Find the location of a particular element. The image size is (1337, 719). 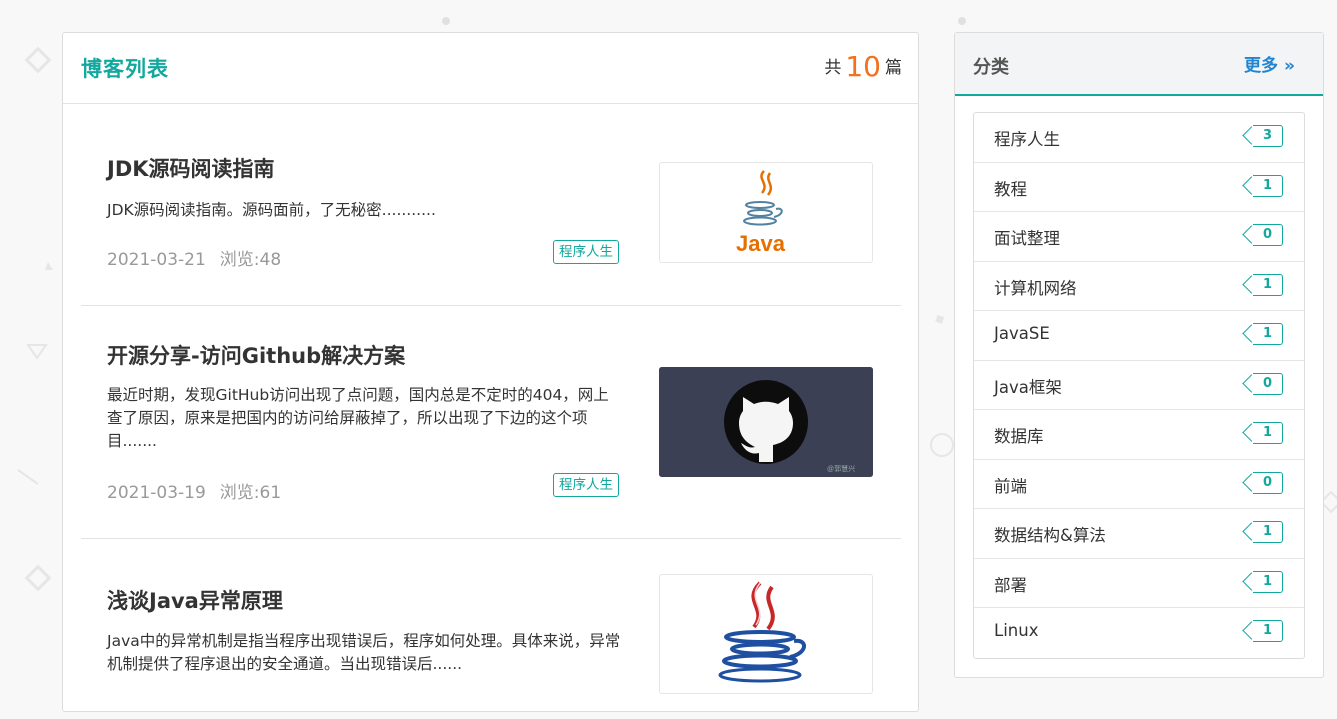

post-meta: 2021-03-19 浏览:61 is located at coordinates (194, 490).